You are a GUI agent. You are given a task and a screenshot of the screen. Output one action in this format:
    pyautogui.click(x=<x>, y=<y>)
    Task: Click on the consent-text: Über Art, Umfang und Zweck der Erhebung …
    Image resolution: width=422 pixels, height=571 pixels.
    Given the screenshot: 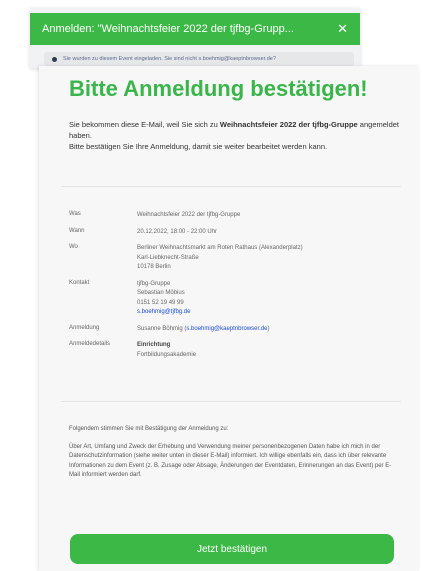 What is the action you would take?
    pyautogui.click(x=230, y=461)
    